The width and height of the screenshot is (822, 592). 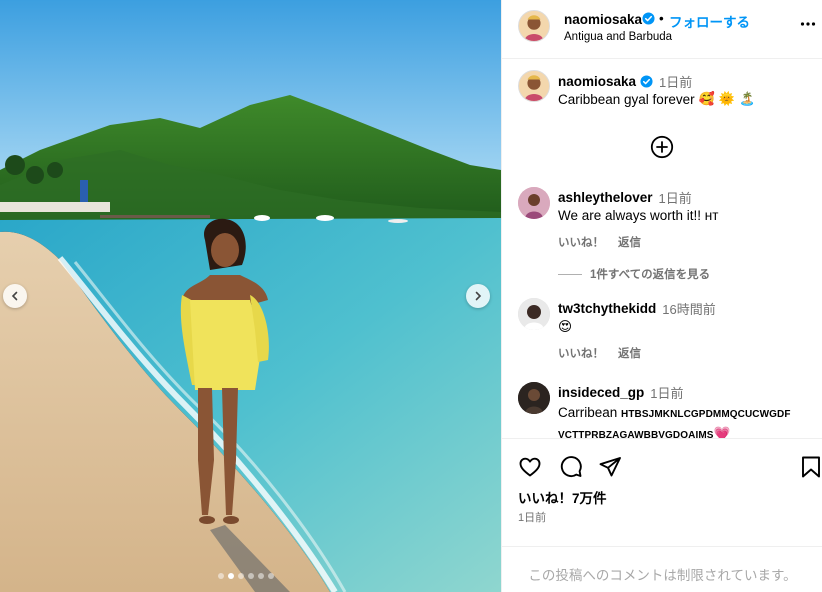 I want to click on more-options-button, so click(x=808, y=26).